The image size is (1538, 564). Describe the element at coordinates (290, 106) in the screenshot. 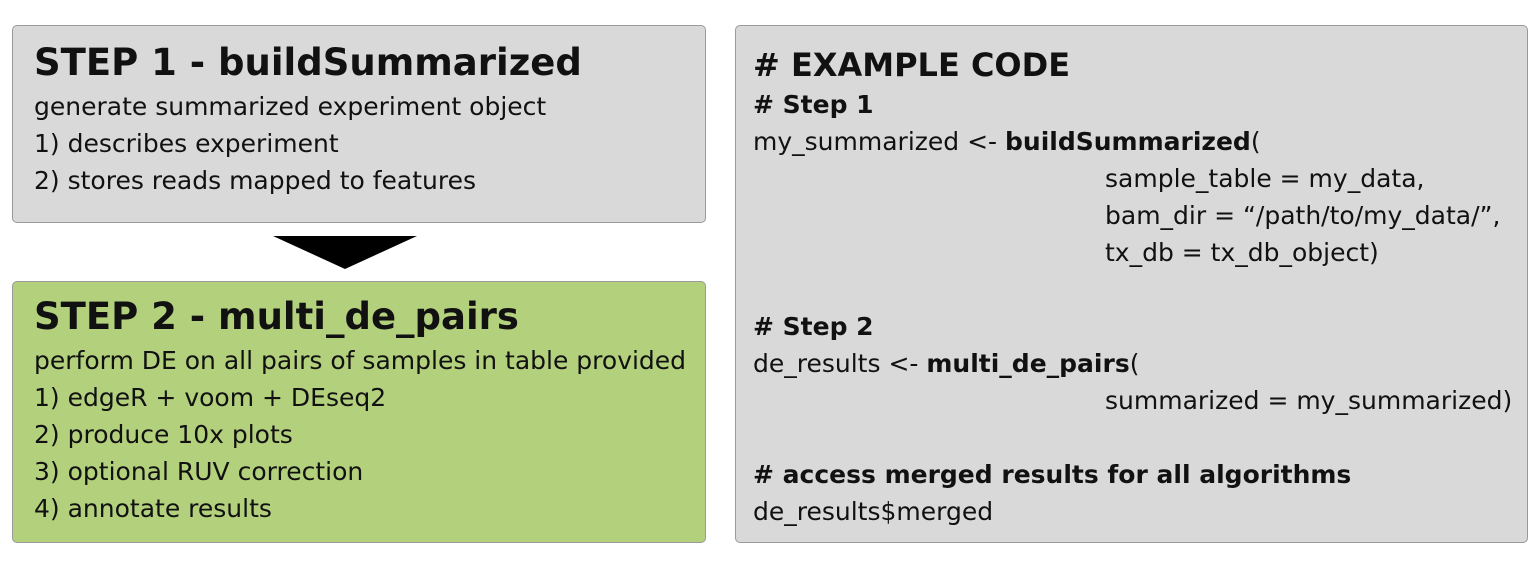

I see `step1-description: generate summarized experiment object` at that location.